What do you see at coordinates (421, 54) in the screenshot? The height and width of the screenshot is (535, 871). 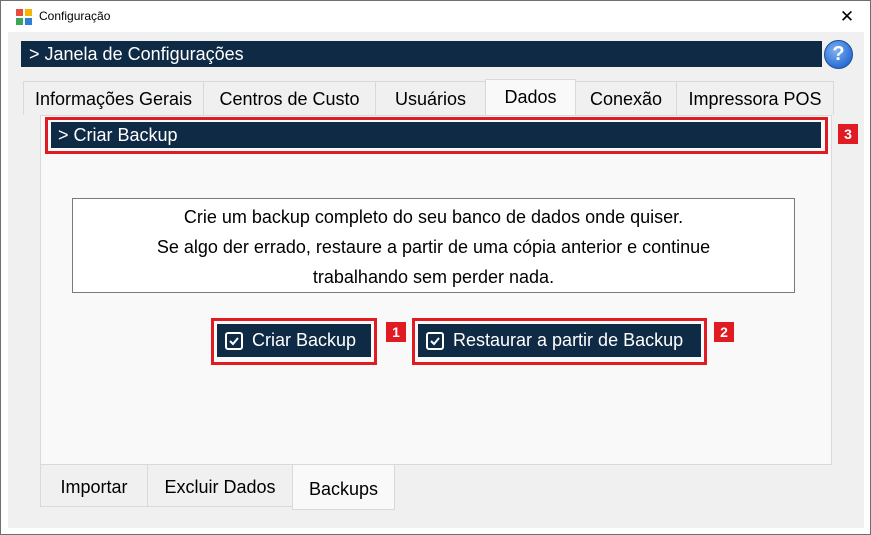 I see `page-title: > Janela de Configurações` at bounding box center [421, 54].